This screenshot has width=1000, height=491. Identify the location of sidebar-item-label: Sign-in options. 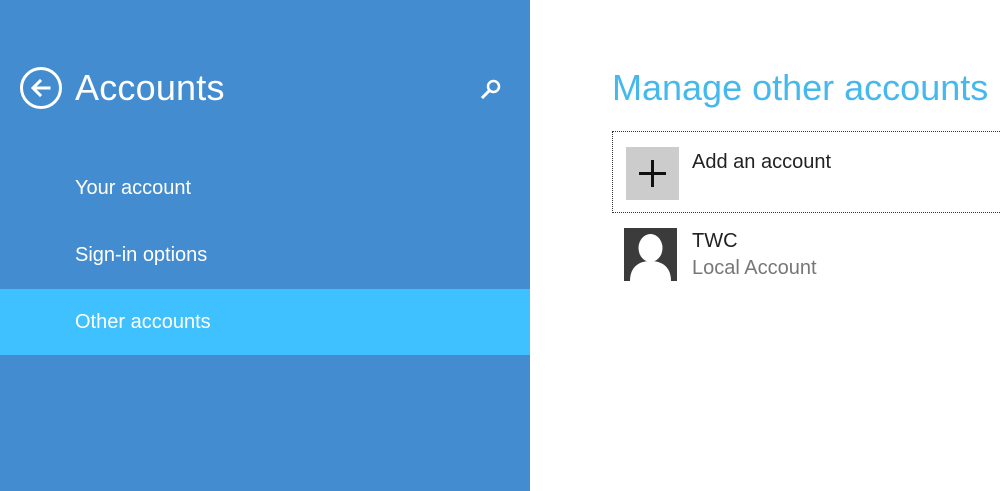
(141, 255).